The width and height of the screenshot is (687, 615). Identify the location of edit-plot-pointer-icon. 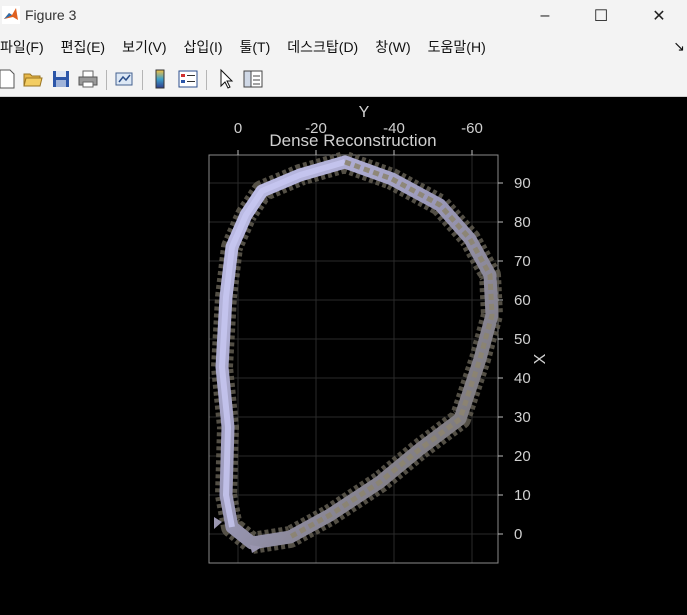
(226, 79).